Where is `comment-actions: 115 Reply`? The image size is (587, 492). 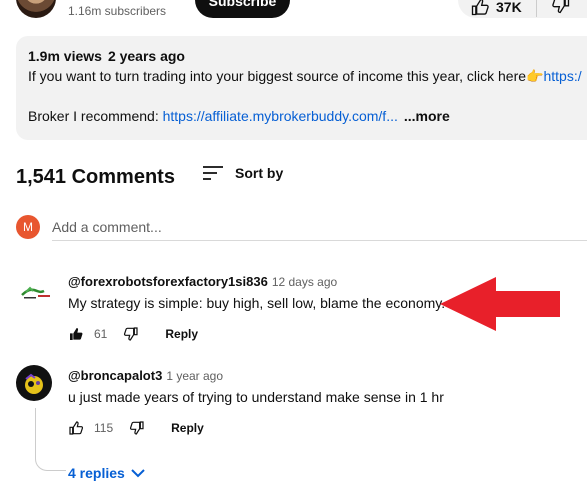 comment-actions: 115 Reply is located at coordinates (136, 428).